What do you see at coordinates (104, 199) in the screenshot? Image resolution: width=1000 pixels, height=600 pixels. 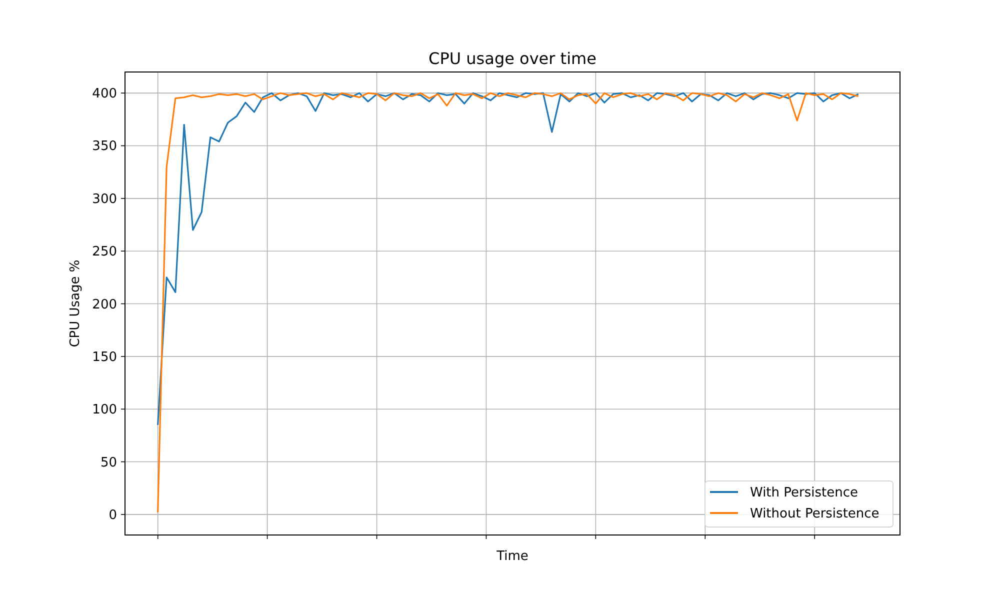 I see `tick-label: 300` at bounding box center [104, 199].